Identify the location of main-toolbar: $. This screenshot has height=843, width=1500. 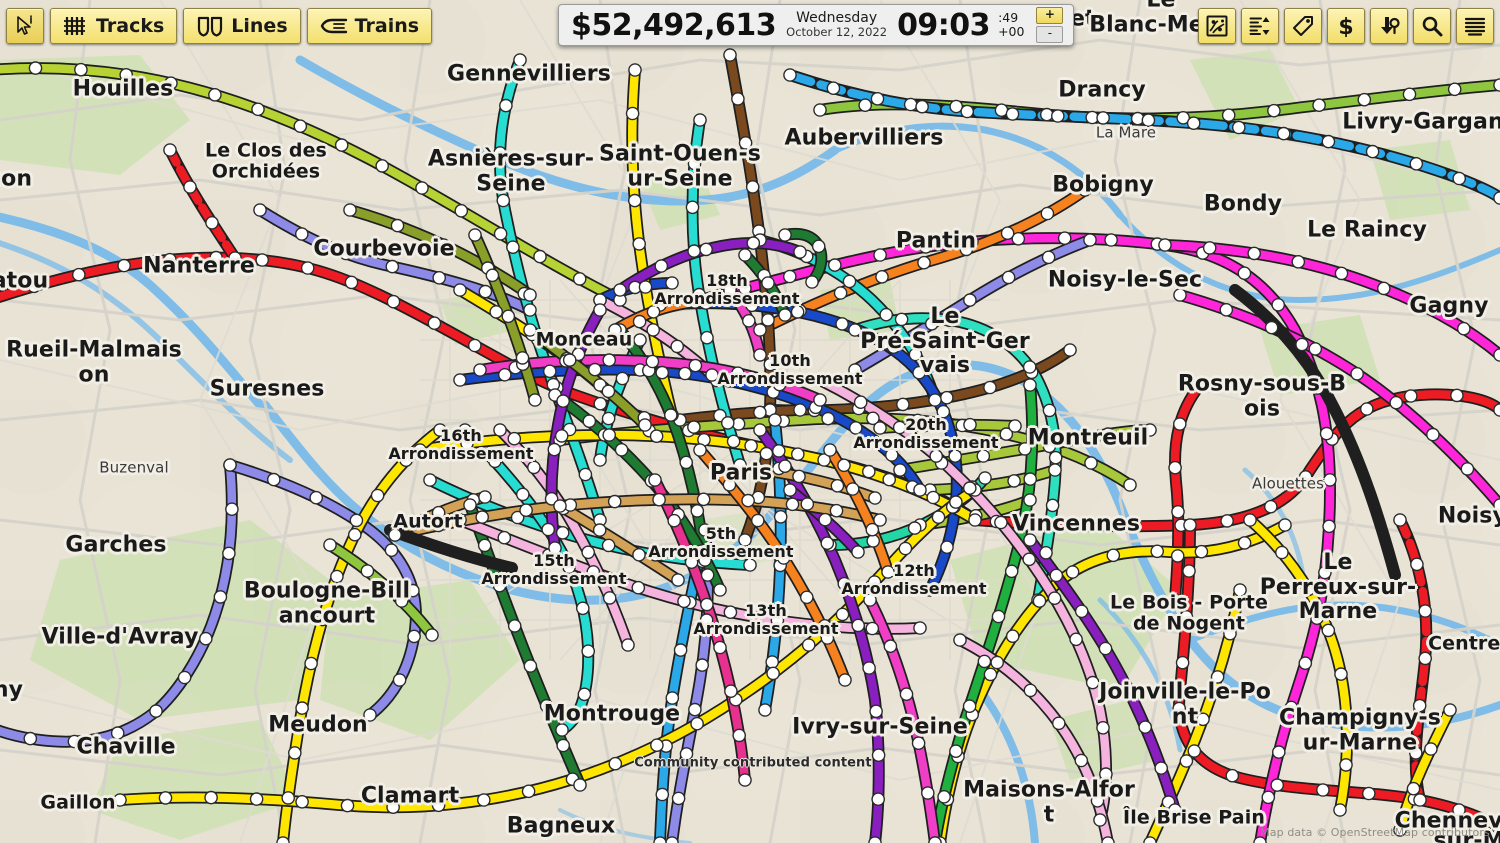
(1346, 26).